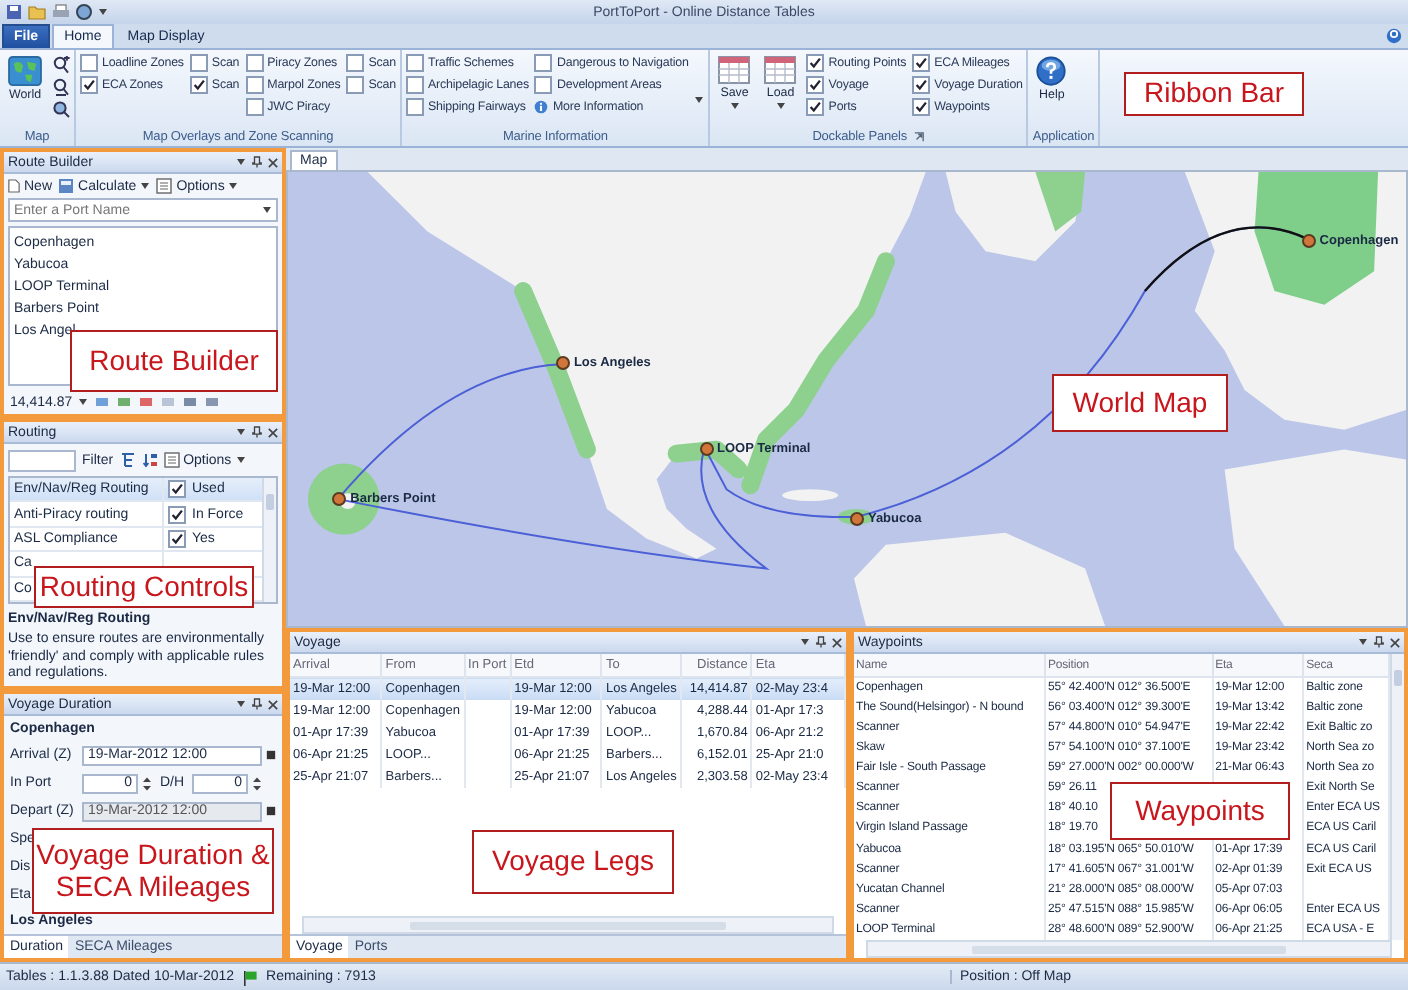 The height and width of the screenshot is (990, 1408). I want to click on callout-label: Voyage Duration & SECA Mileages, so click(153, 871).